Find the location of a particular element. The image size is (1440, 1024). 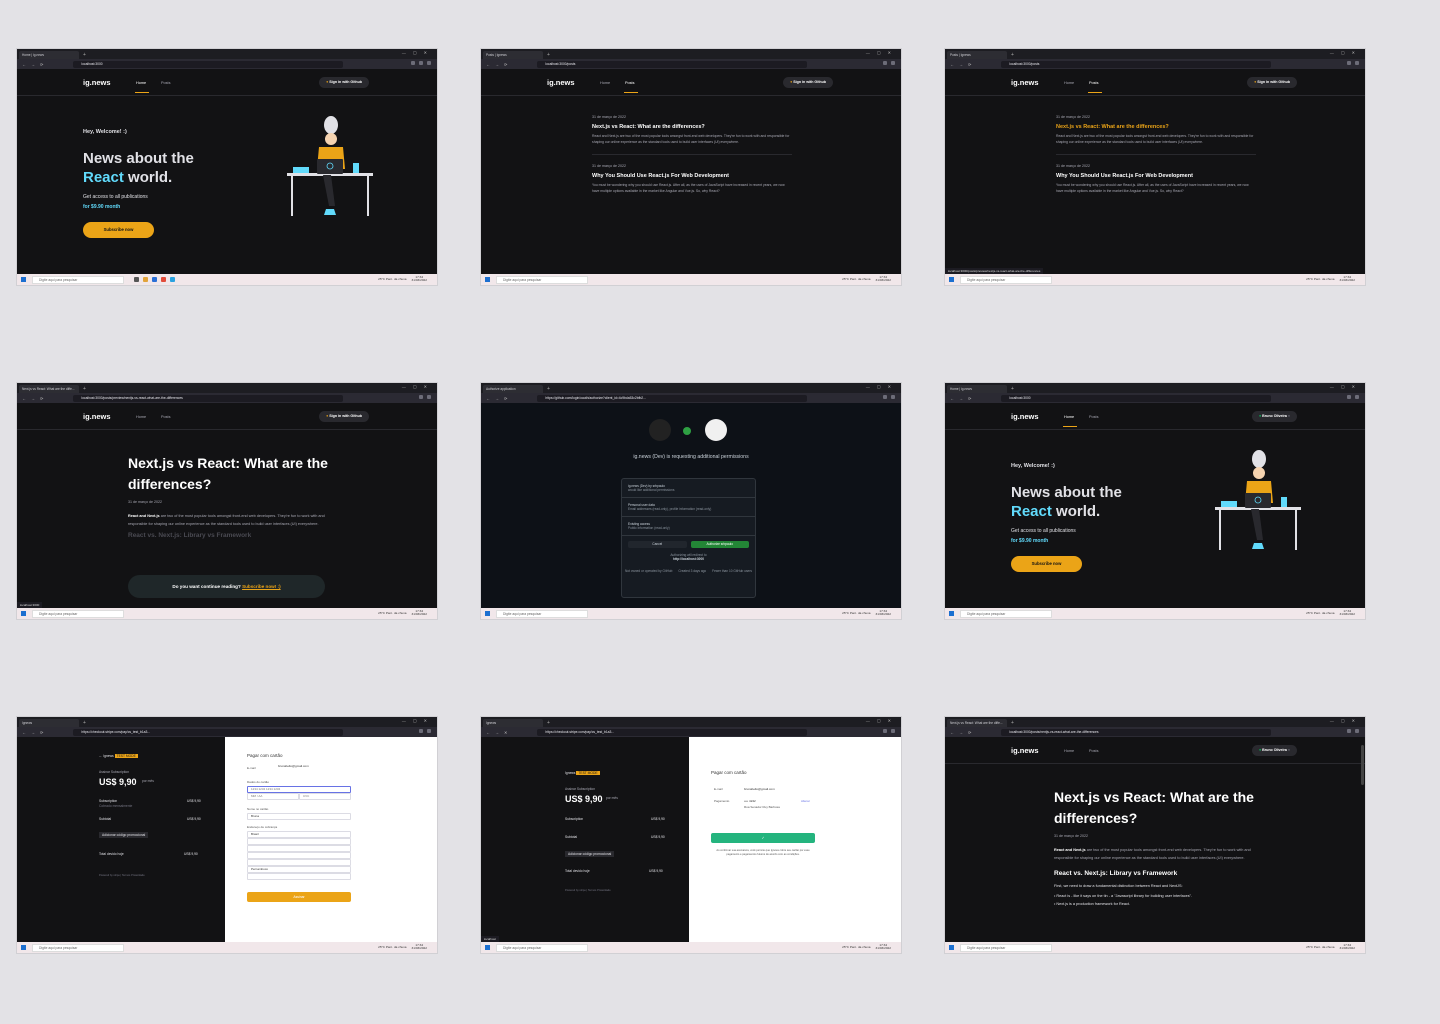

card-name-input: Bruna is located at coordinates (299, 816).